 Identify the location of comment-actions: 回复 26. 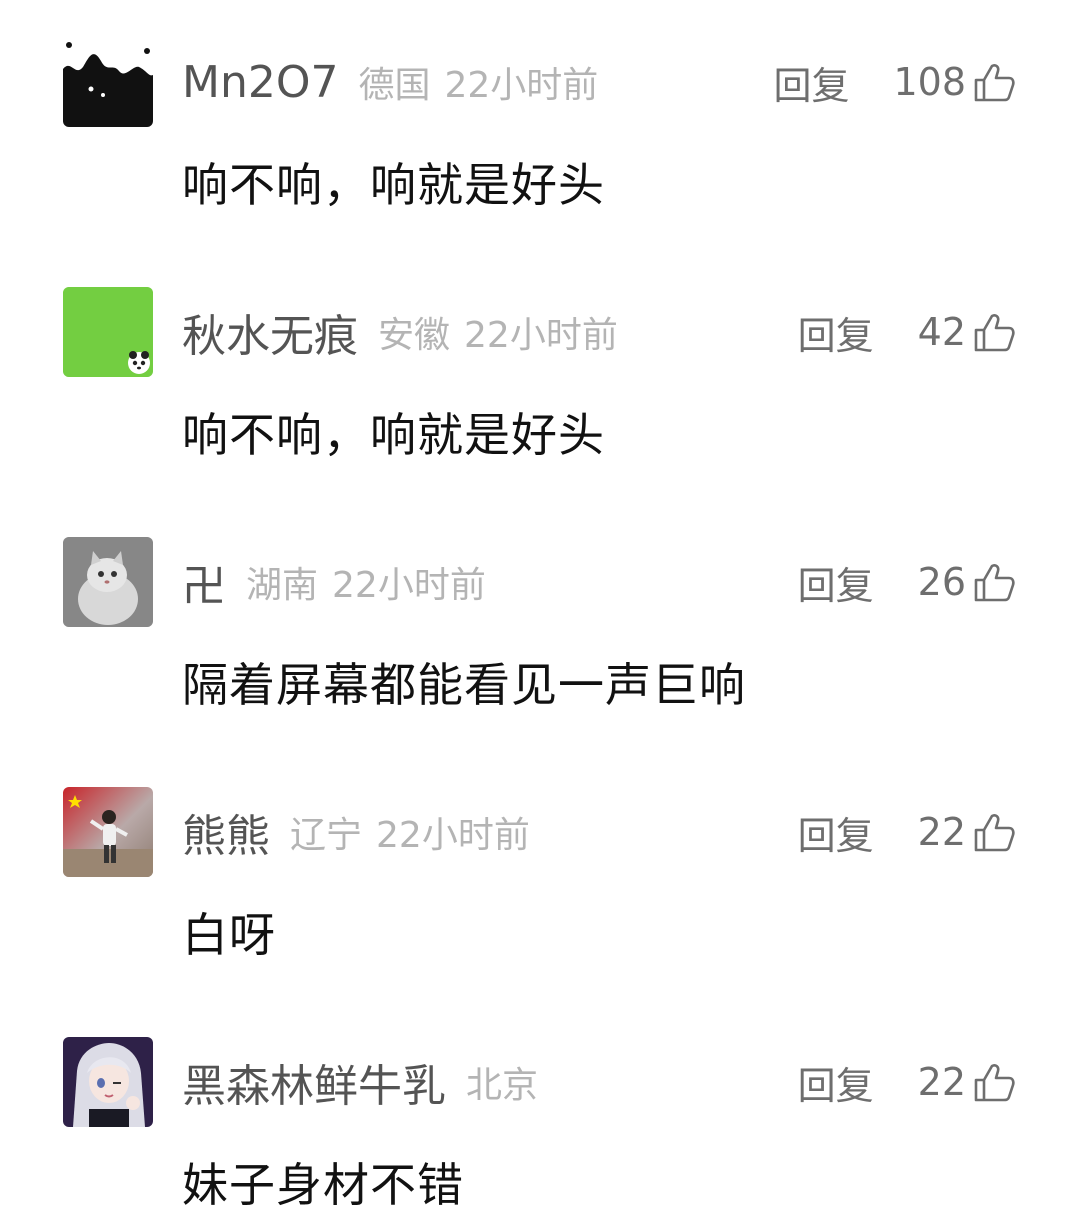
(907, 582).